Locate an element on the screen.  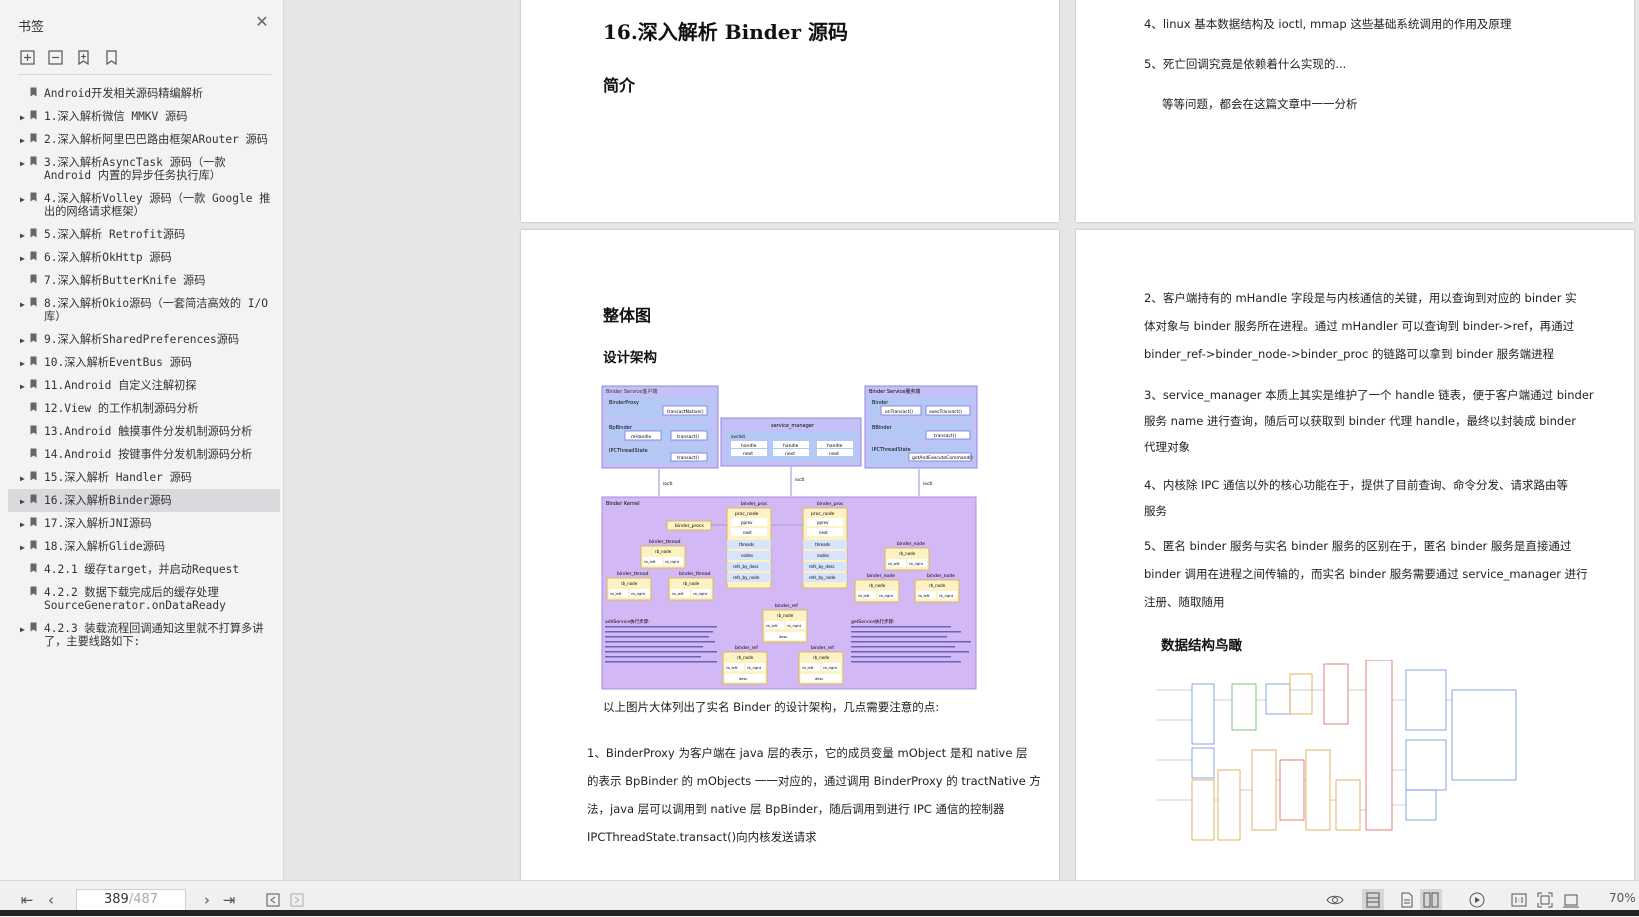
bookmark-label: 4.2.1 缓存target，并启动Request is located at coordinates (142, 569).